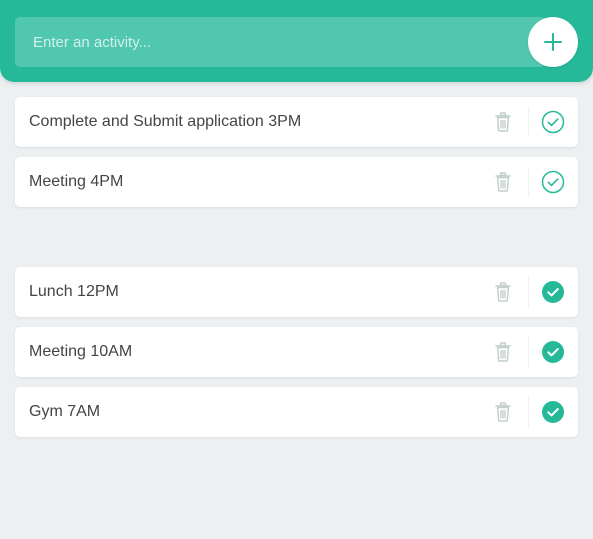 This screenshot has height=539, width=593. What do you see at coordinates (165, 121) in the screenshot?
I see `todo-item-text: Complete and Submit application 3PM` at bounding box center [165, 121].